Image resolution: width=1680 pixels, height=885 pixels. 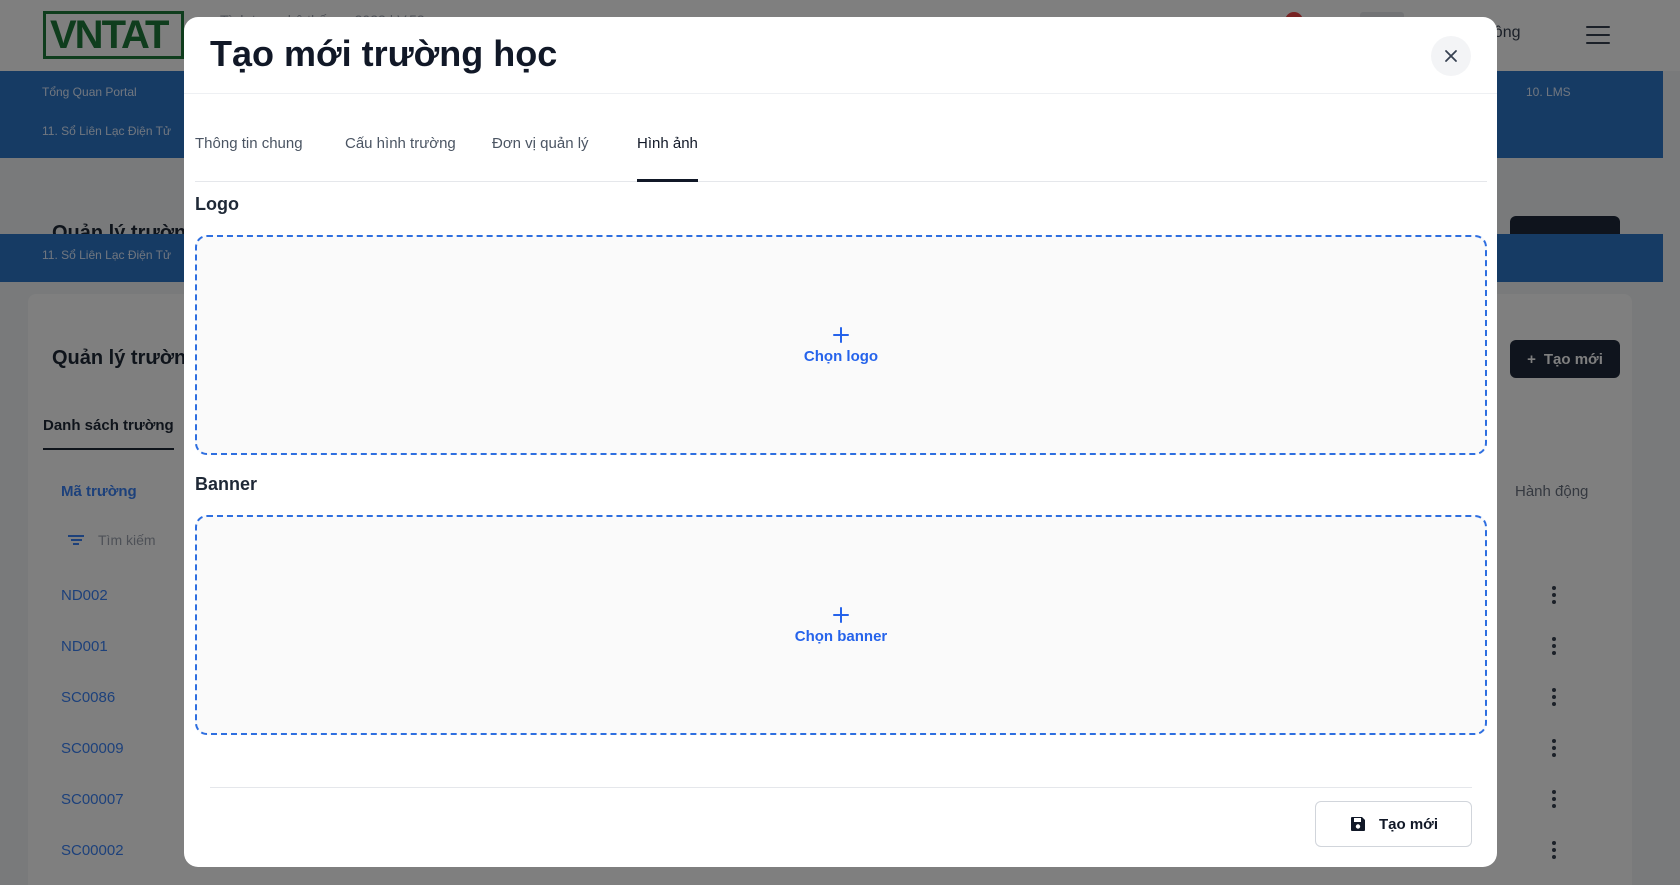 I want to click on choose-banner-label: Chọn banner, so click(x=841, y=636).